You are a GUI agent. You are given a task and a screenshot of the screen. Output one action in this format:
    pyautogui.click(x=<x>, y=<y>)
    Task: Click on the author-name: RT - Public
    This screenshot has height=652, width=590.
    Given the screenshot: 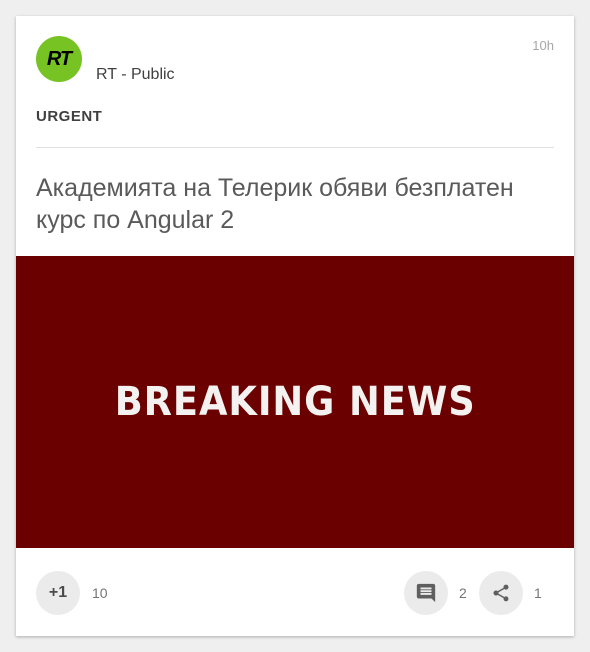 What is the action you would take?
    pyautogui.click(x=135, y=75)
    